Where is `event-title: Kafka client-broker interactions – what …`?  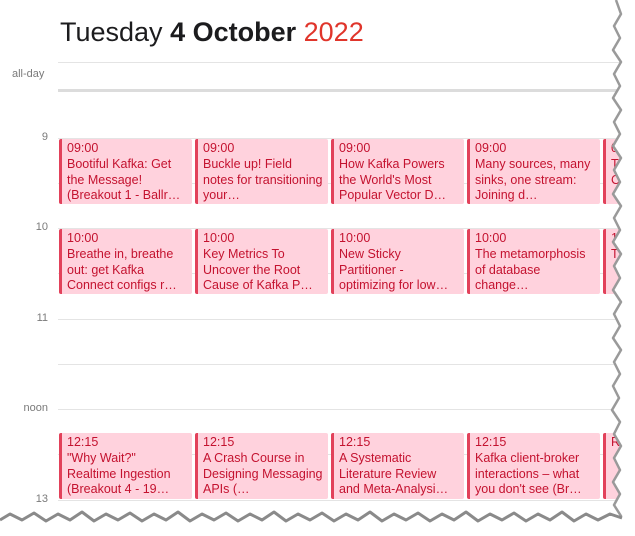 event-title: Kafka client-broker interactions – what … is located at coordinates (528, 473).